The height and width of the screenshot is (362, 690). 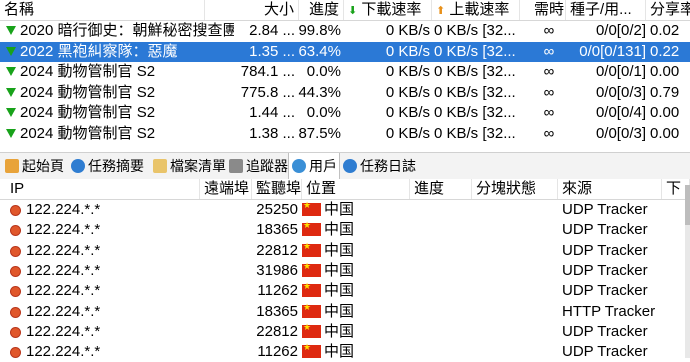 What do you see at coordinates (687, 205) in the screenshot?
I see `scrollbar-thumb` at bounding box center [687, 205].